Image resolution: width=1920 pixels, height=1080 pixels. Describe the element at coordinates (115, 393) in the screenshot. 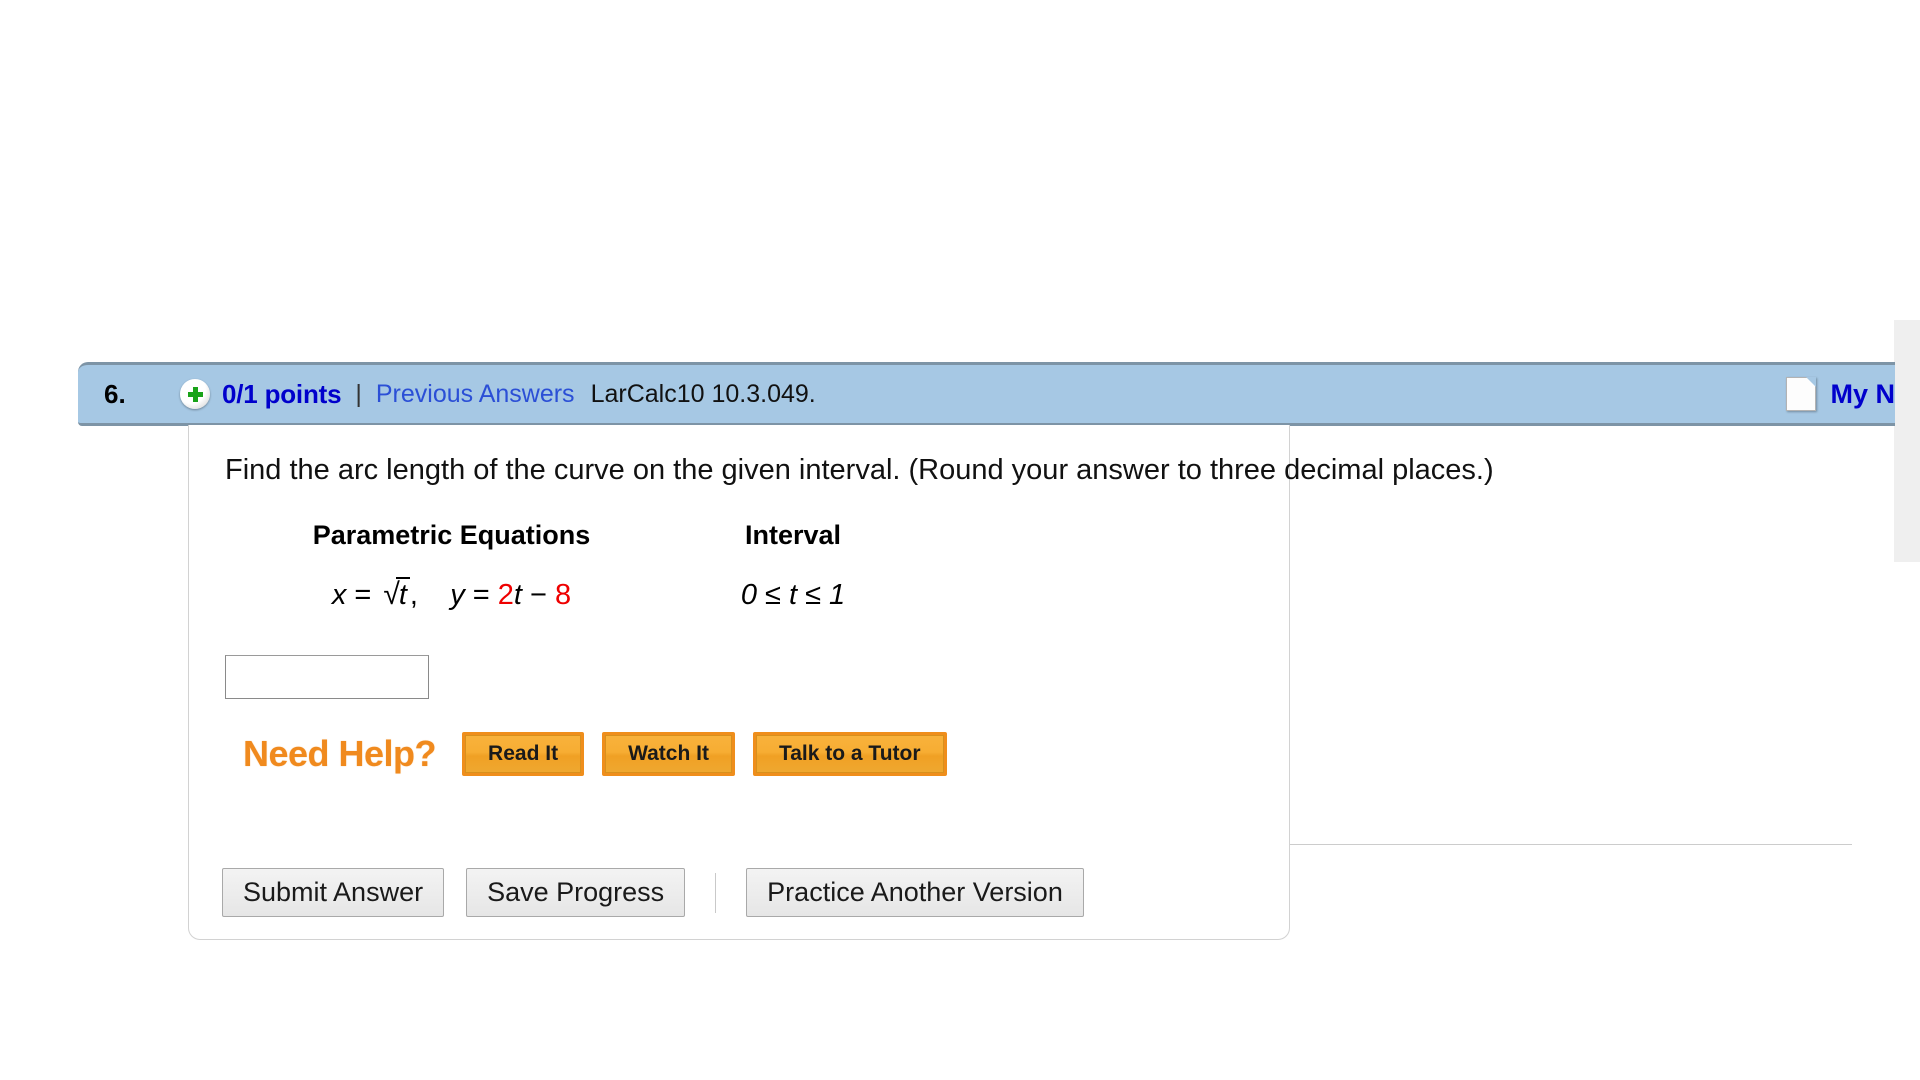

I see `question-number: 6.` at that location.